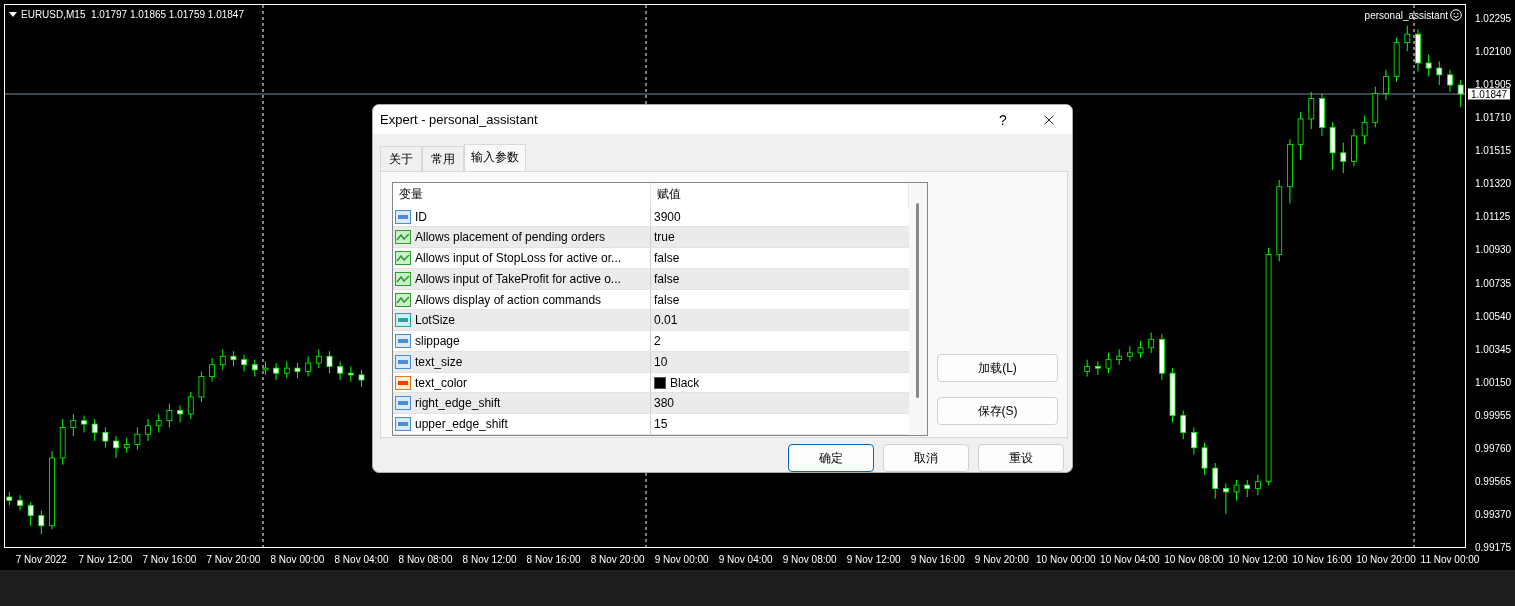 The image size is (1515, 606). Describe the element at coordinates (997, 411) in the screenshot. I see `save-button: 保存(S)` at that location.